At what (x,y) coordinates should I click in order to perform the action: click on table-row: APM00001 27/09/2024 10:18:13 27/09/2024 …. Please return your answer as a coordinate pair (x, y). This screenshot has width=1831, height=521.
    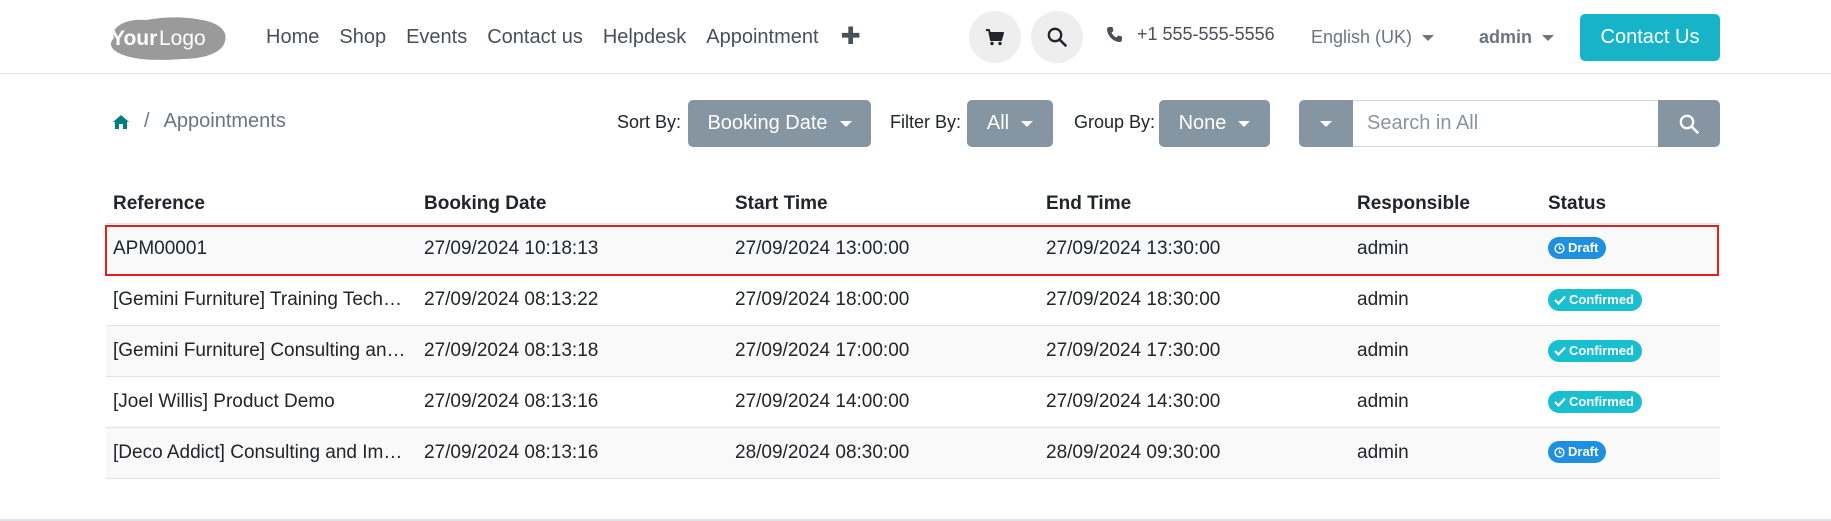
    Looking at the image, I should click on (913, 248).